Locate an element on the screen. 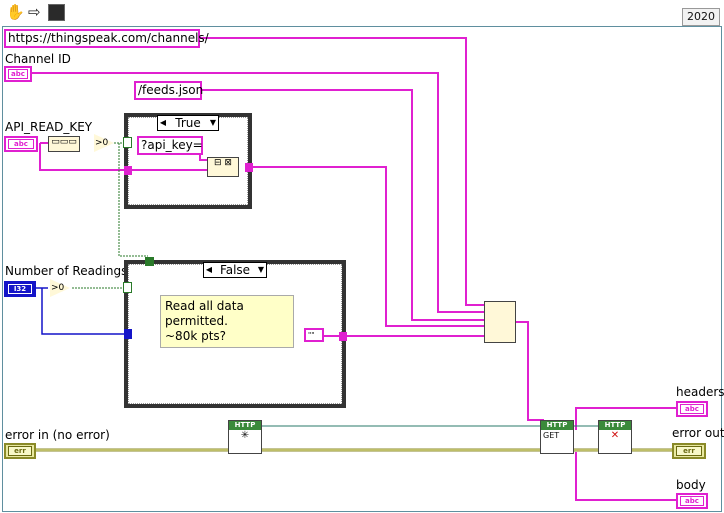 This screenshot has height=513, width=724. case-int-tunnel is located at coordinates (128, 334).